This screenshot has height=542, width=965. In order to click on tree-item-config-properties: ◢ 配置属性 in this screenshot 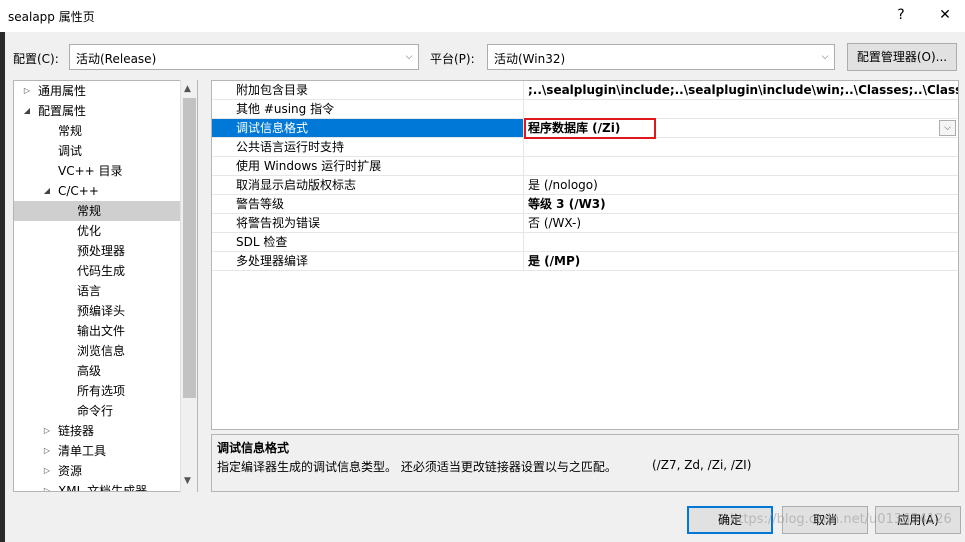, I will do `click(97, 111)`.